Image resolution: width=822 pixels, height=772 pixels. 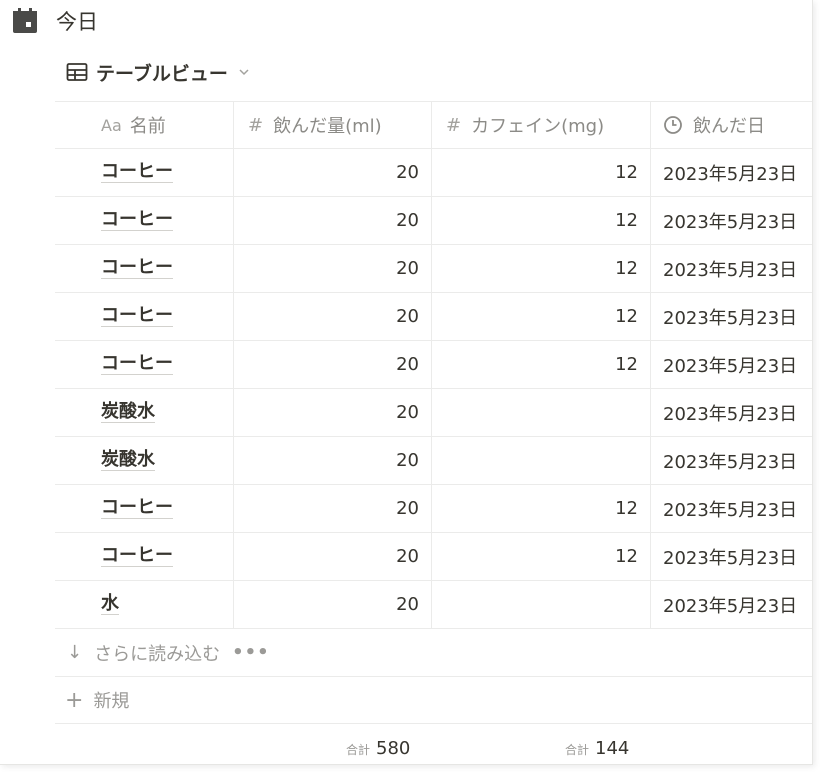 What do you see at coordinates (333, 125) in the screenshot?
I see `column-header-amount: # 飲んだ量(ml)` at bounding box center [333, 125].